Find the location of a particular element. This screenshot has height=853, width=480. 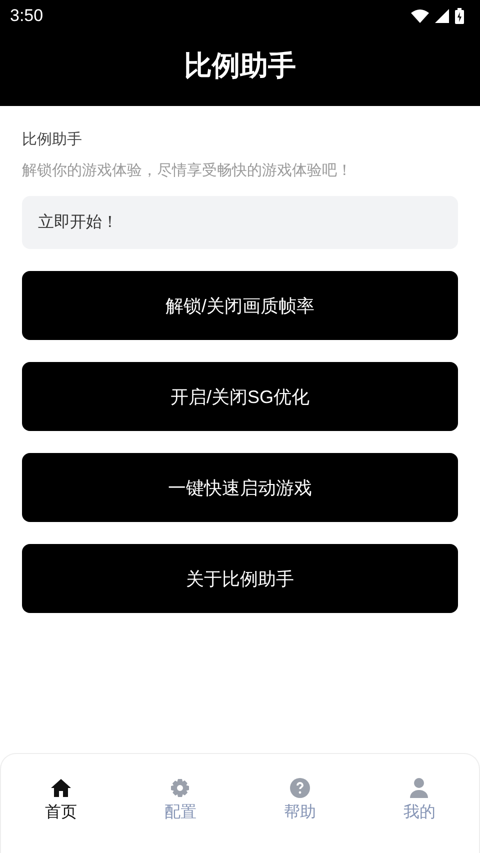

wifi-icon is located at coordinates (420, 16).